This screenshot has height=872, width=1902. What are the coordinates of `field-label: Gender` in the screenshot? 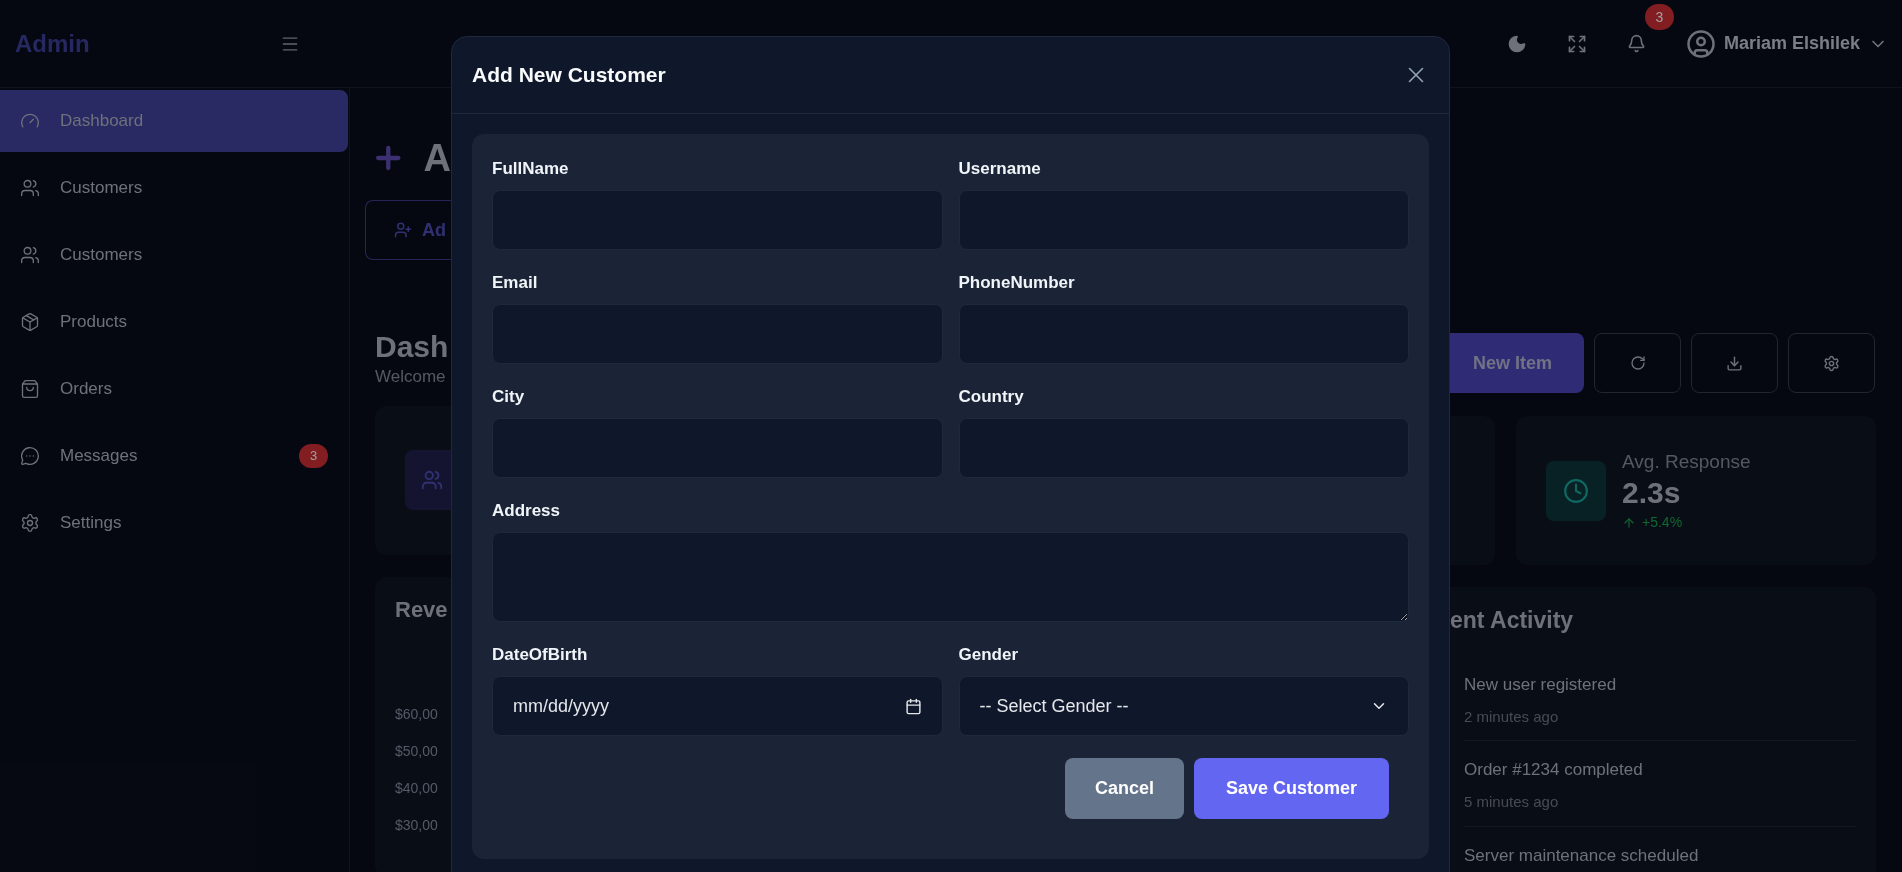 It's located at (989, 655).